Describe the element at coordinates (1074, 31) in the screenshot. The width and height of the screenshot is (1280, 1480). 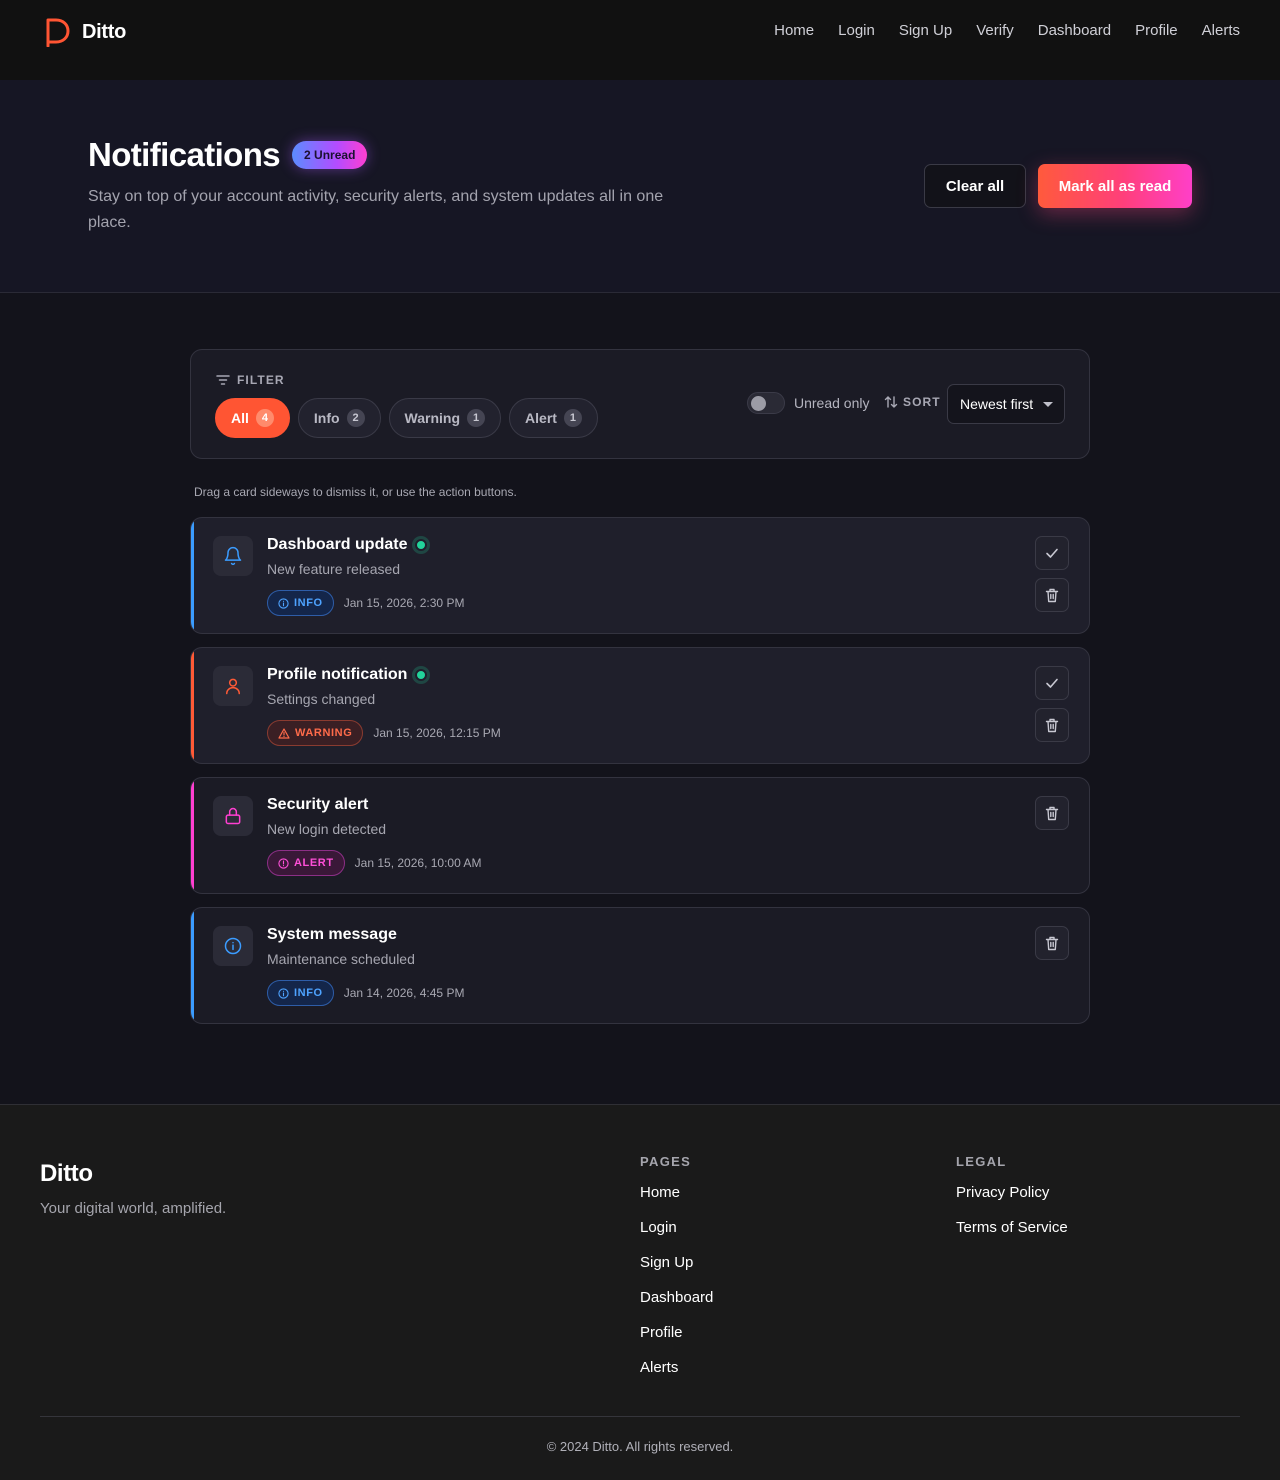
I see `nav-link-dashboard: Dashboard` at that location.